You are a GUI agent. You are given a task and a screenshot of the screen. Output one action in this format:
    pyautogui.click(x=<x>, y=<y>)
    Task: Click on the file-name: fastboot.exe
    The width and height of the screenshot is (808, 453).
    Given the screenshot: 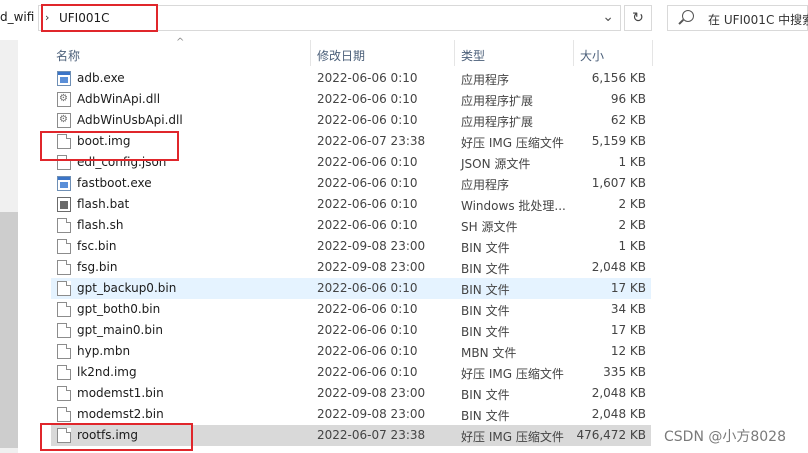 What is the action you would take?
    pyautogui.click(x=114, y=183)
    